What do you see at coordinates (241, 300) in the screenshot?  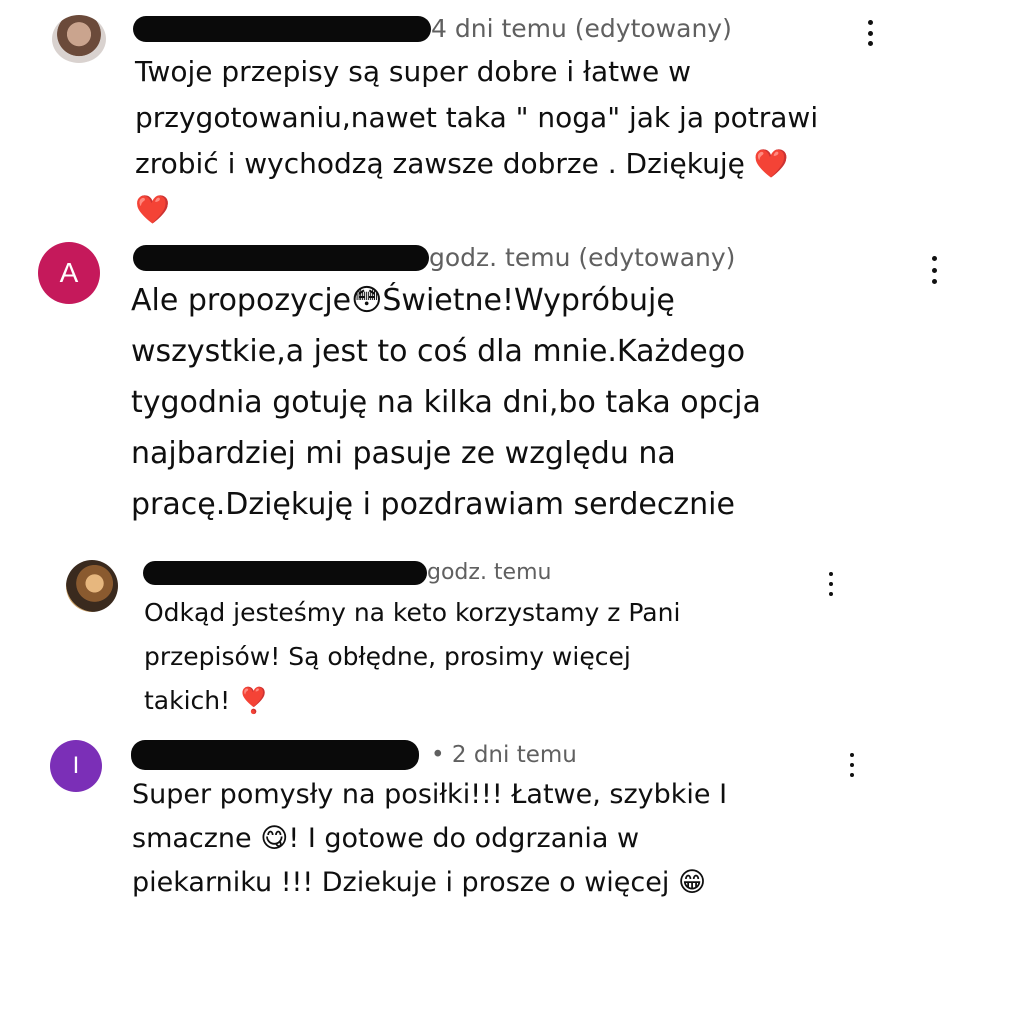 I see `comment-line-text: Ale propozycje` at bounding box center [241, 300].